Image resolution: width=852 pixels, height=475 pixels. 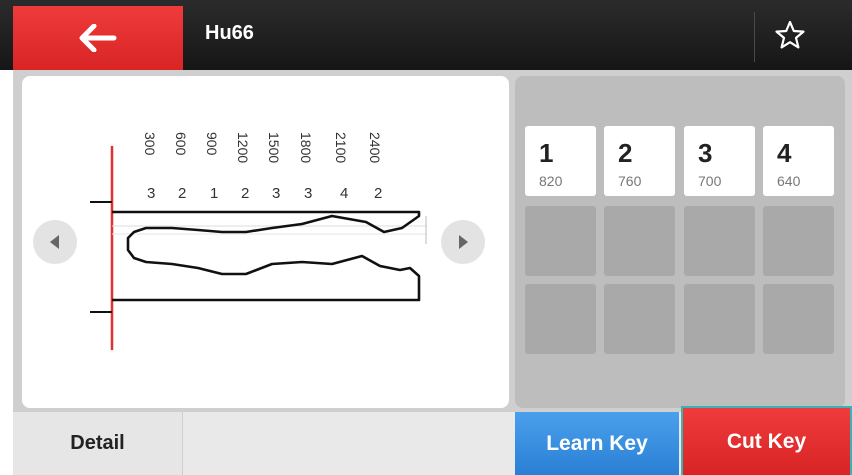 I want to click on cut-value: 700, so click(x=710, y=181).